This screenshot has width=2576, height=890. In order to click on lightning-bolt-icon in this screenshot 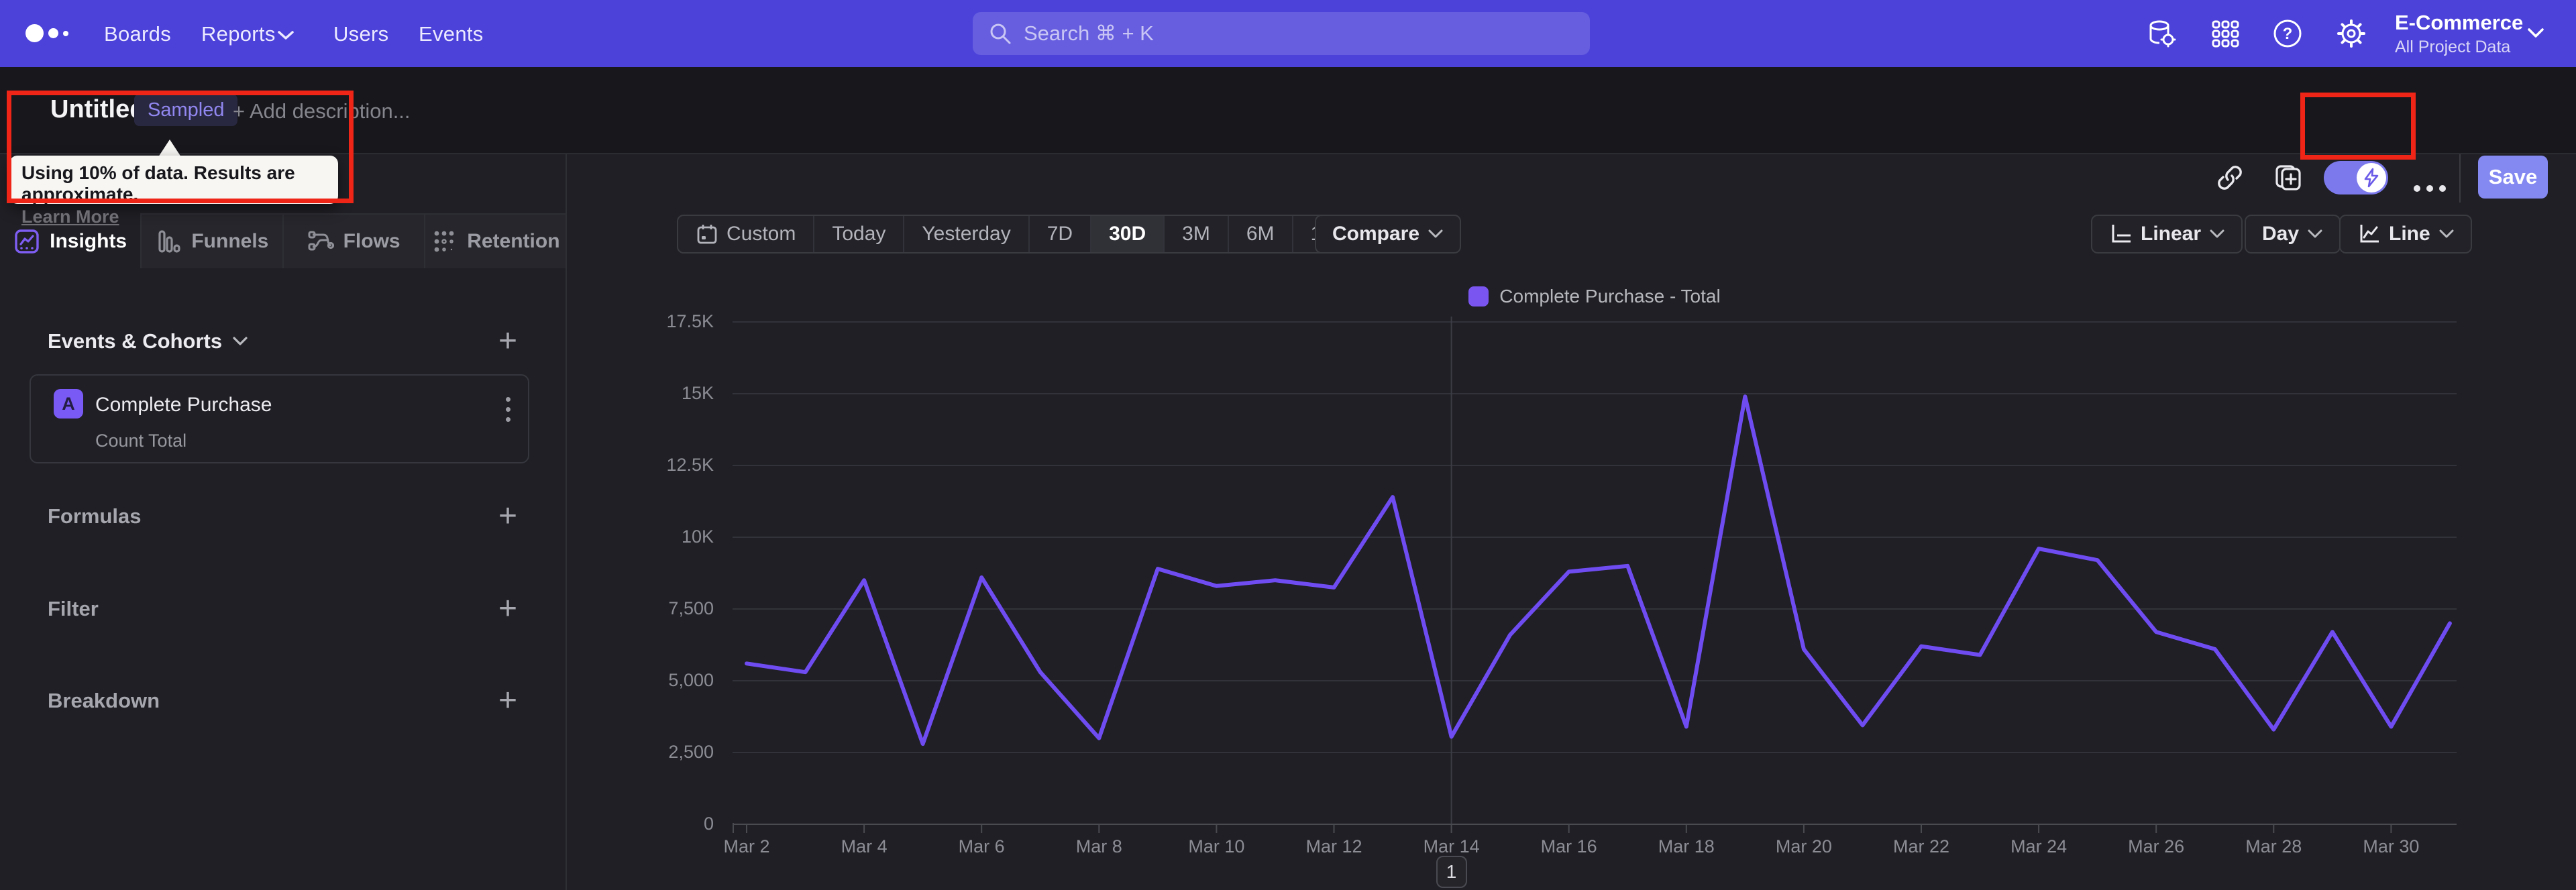, I will do `click(2371, 178)`.